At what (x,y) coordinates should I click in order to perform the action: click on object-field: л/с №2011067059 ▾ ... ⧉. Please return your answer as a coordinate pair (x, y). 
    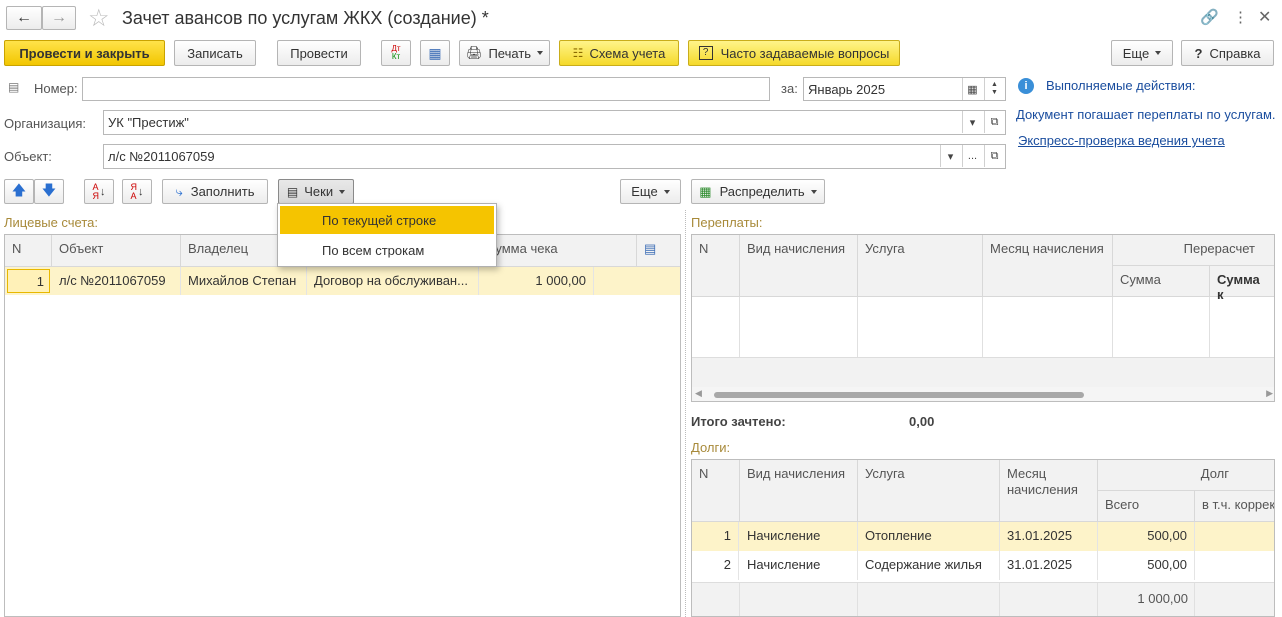
    Looking at the image, I should click on (554, 156).